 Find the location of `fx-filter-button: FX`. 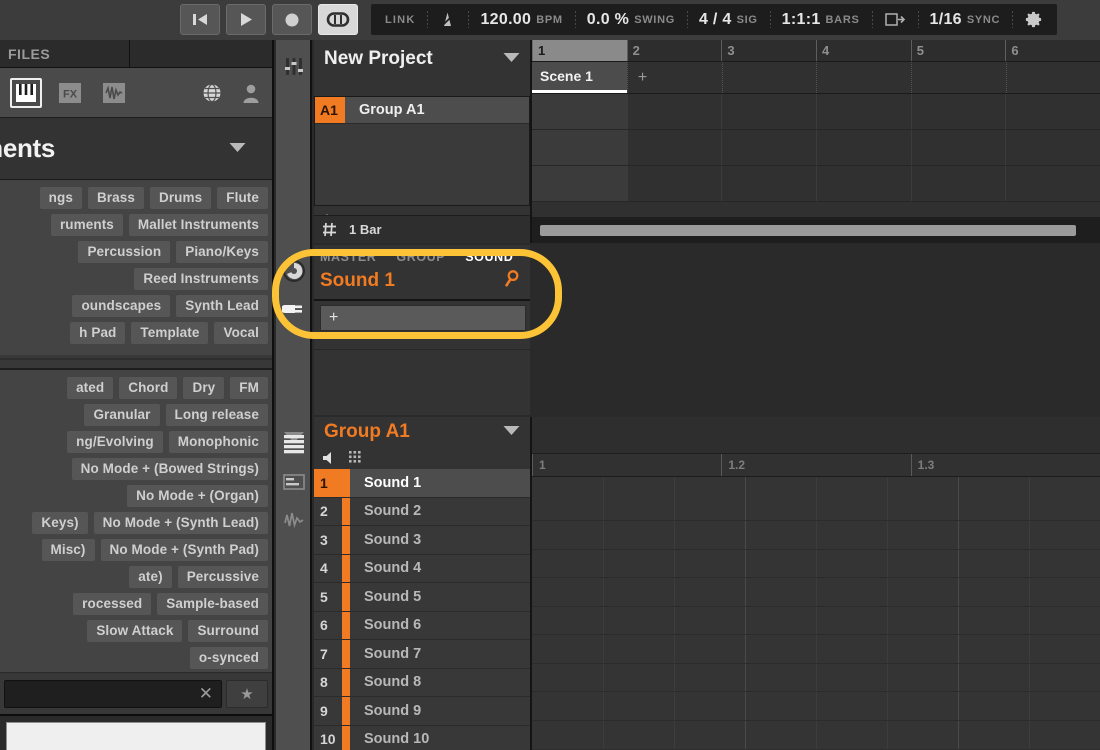

fx-filter-button: FX is located at coordinates (70, 93).